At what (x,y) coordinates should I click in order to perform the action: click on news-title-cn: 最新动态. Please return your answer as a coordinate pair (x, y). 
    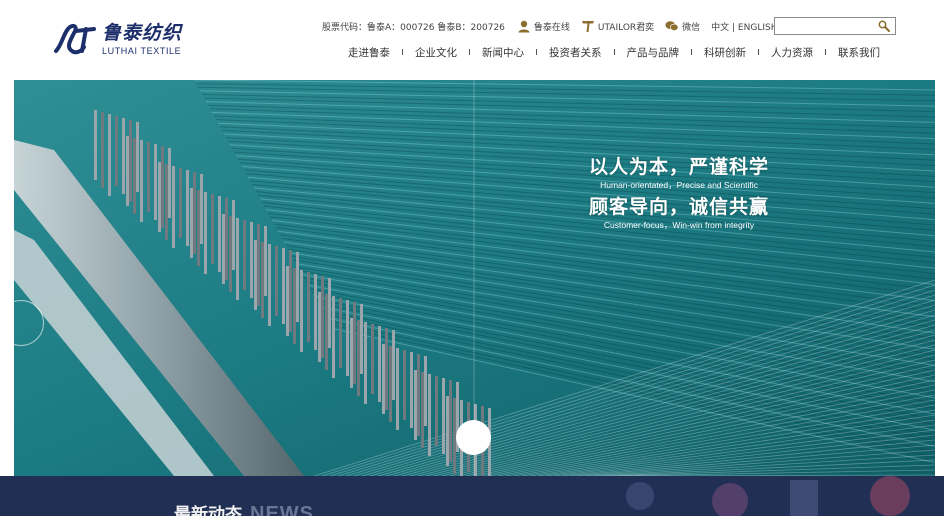
    Looking at the image, I should click on (208, 510).